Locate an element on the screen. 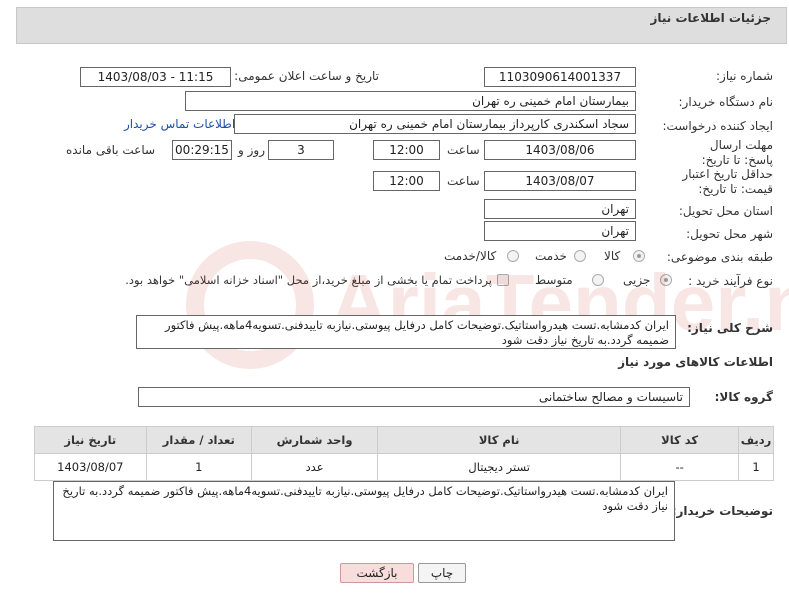  contact-buyer-link: اطلاعات تماس خریدار is located at coordinates (179, 124).